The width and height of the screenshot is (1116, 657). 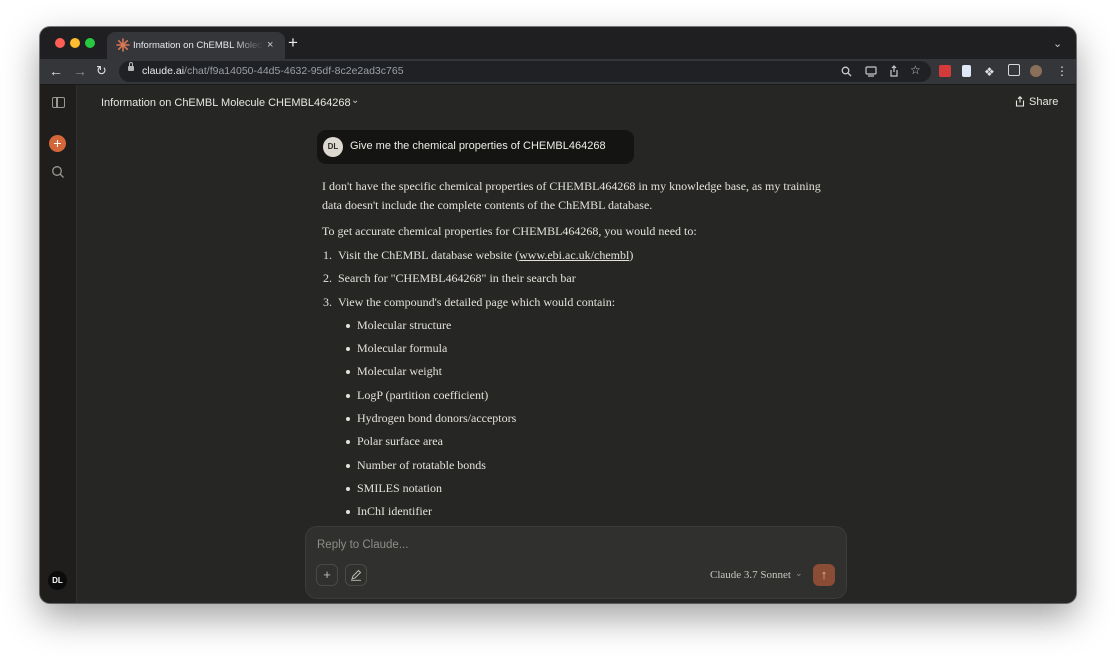 What do you see at coordinates (60, 43) in the screenshot?
I see `close-window-button` at bounding box center [60, 43].